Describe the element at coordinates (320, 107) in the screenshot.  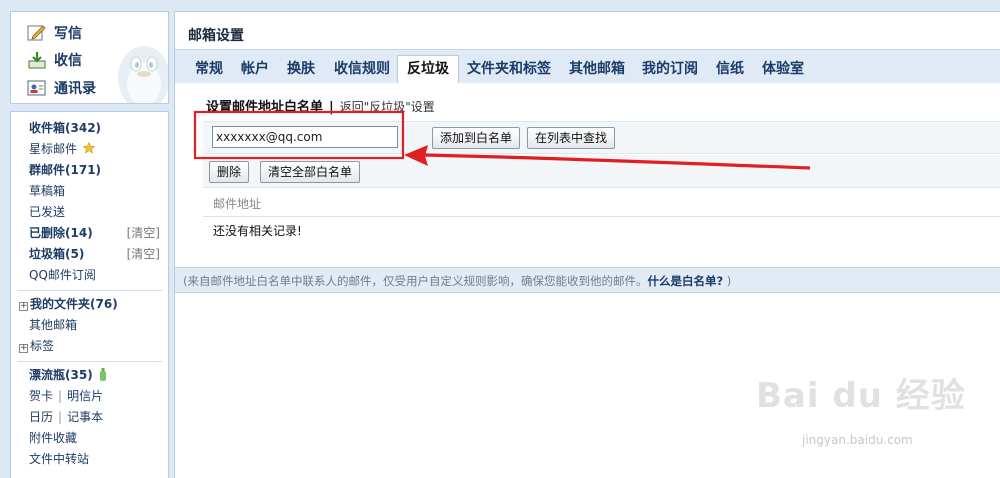
I see `whitelist-heading: 设置邮件地址白名单 | 返回"反垃圾"设置` at that location.